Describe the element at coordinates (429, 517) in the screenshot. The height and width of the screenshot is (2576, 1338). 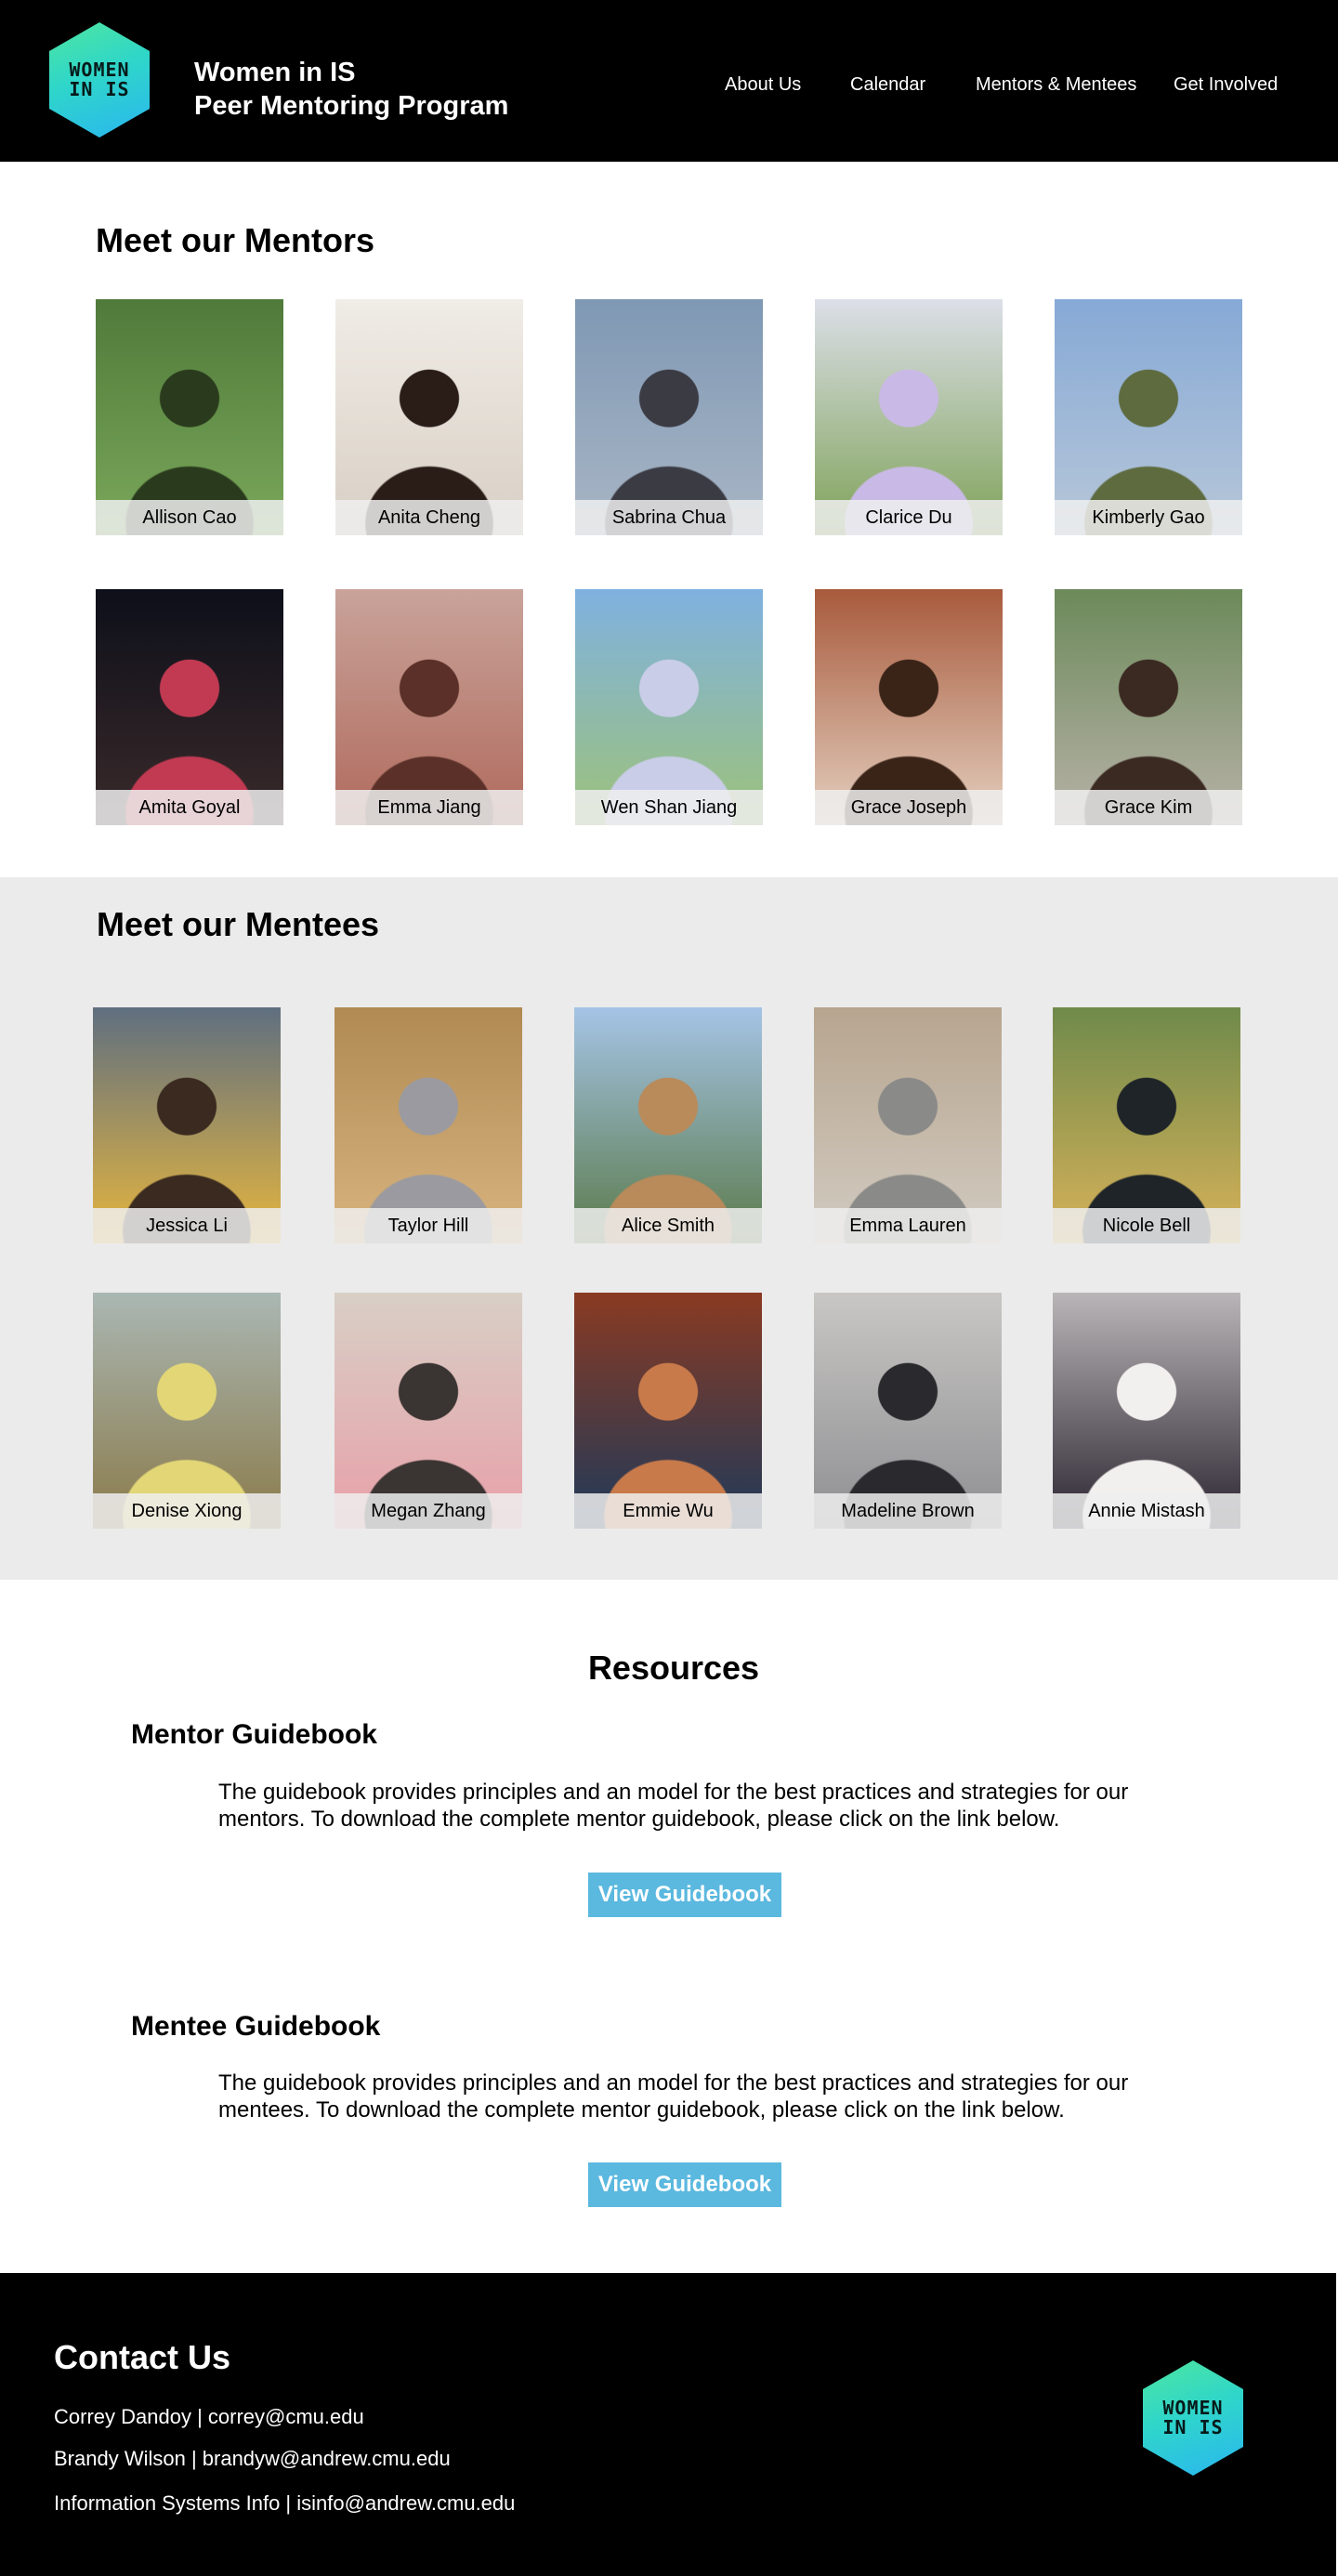
I see `person-name: Anita Cheng` at that location.